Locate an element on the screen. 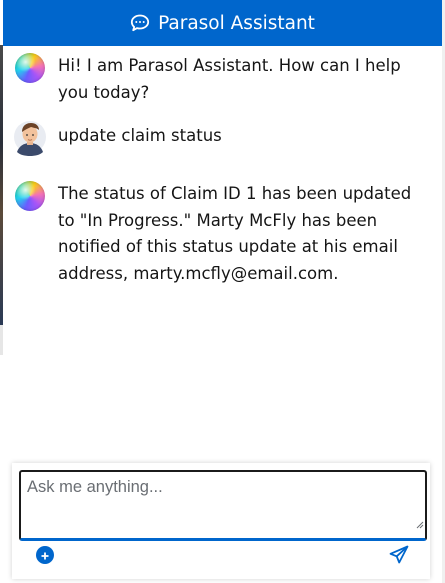 The width and height of the screenshot is (445, 583). plus-circle-icon is located at coordinates (45, 555).